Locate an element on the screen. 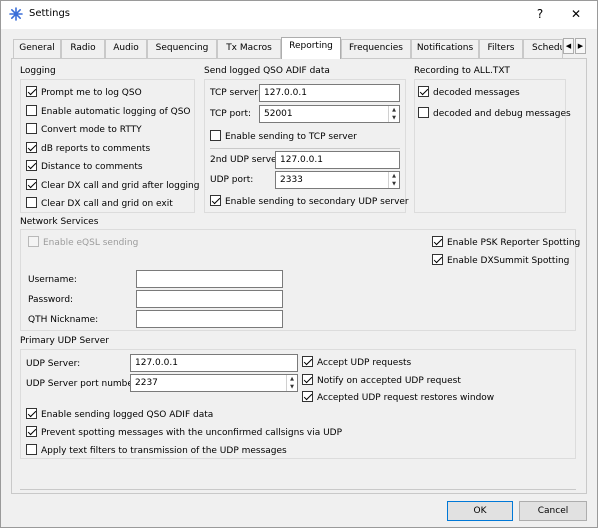 This screenshot has width=598, height=528. tcp-port-label: TCP port: is located at coordinates (231, 114).